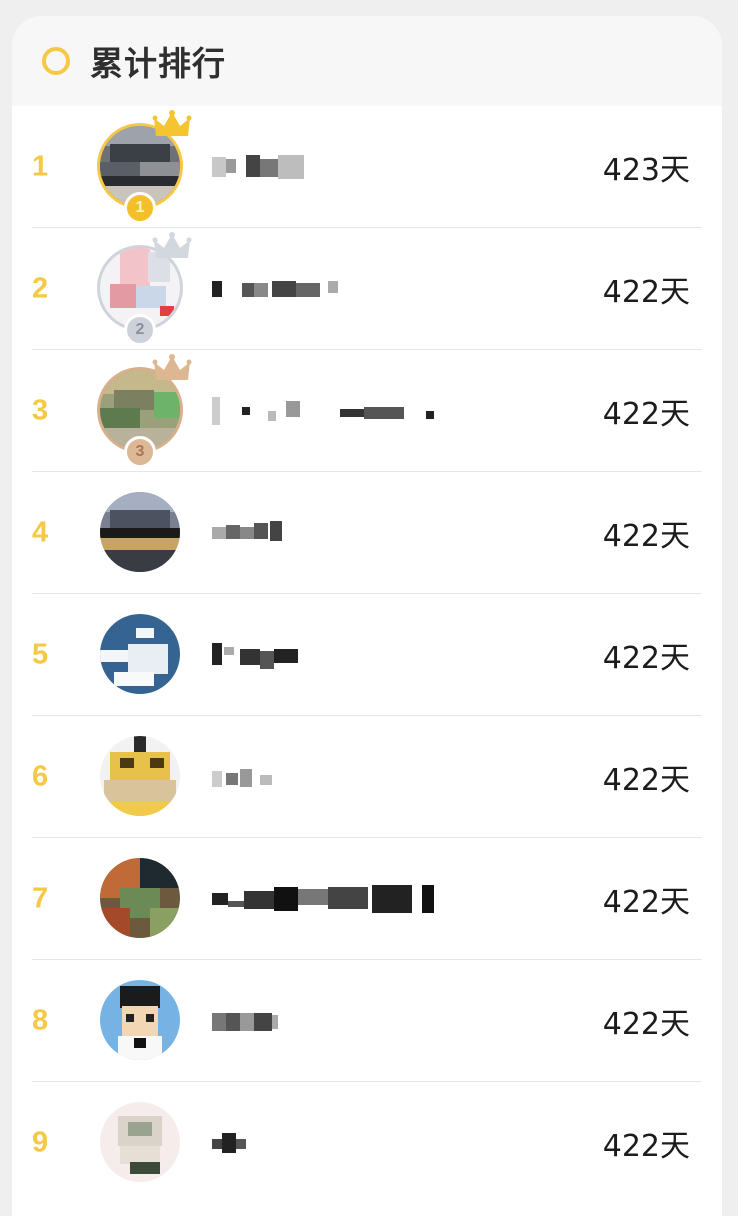  Describe the element at coordinates (158, 63) in the screenshot. I see `page-title: 累计排行` at that location.